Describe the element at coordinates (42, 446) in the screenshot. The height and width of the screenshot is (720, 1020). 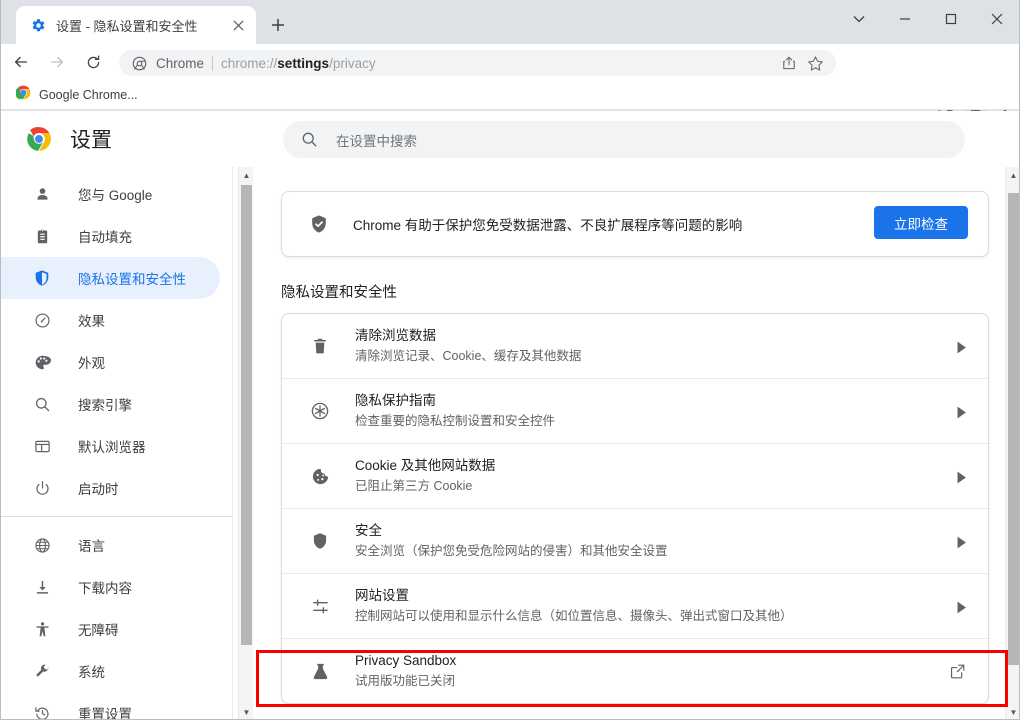
I see `browser-window-icon` at that location.